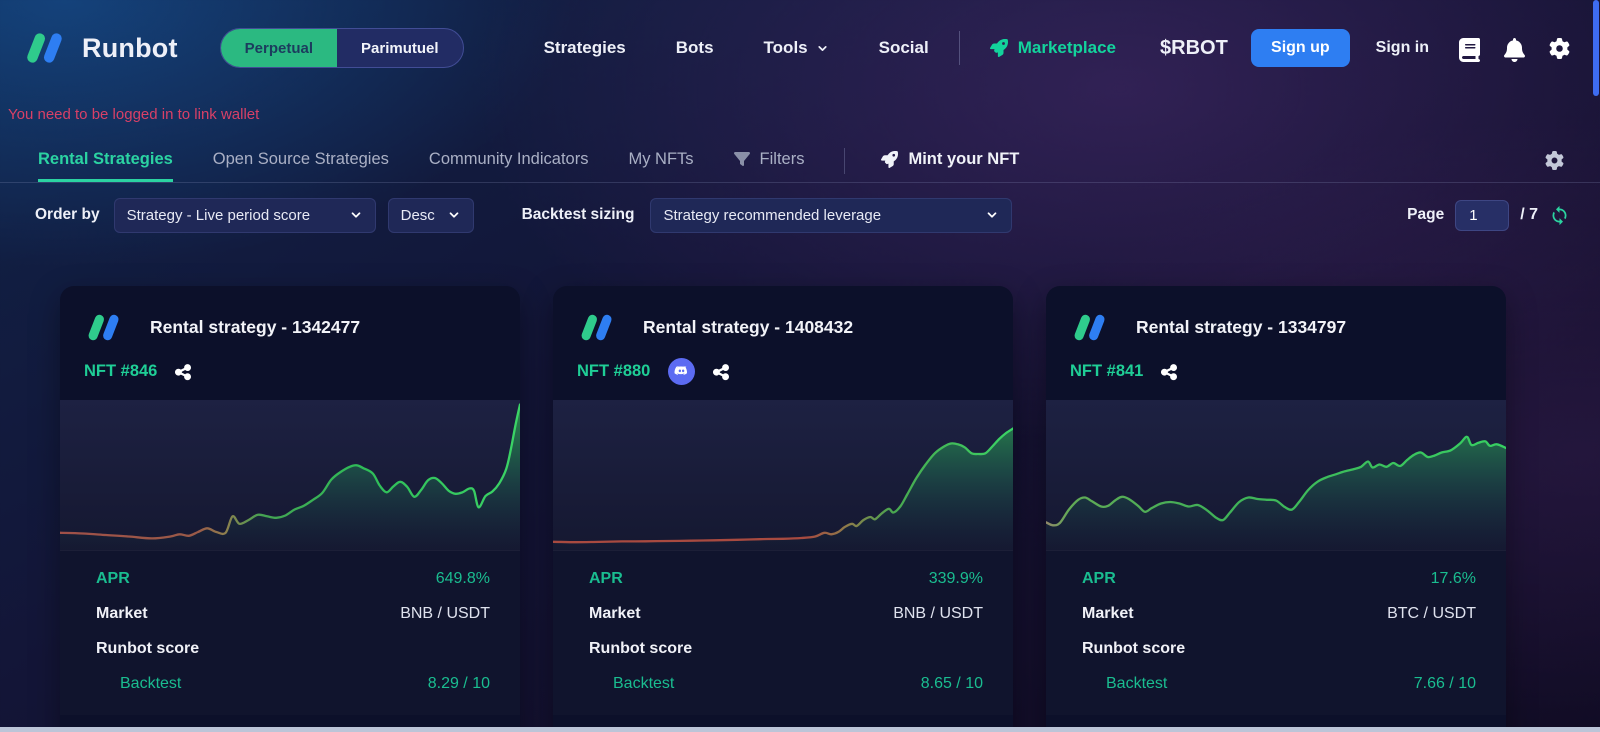  Describe the element at coordinates (67, 214) in the screenshot. I see `order-by-label: Order by` at that location.